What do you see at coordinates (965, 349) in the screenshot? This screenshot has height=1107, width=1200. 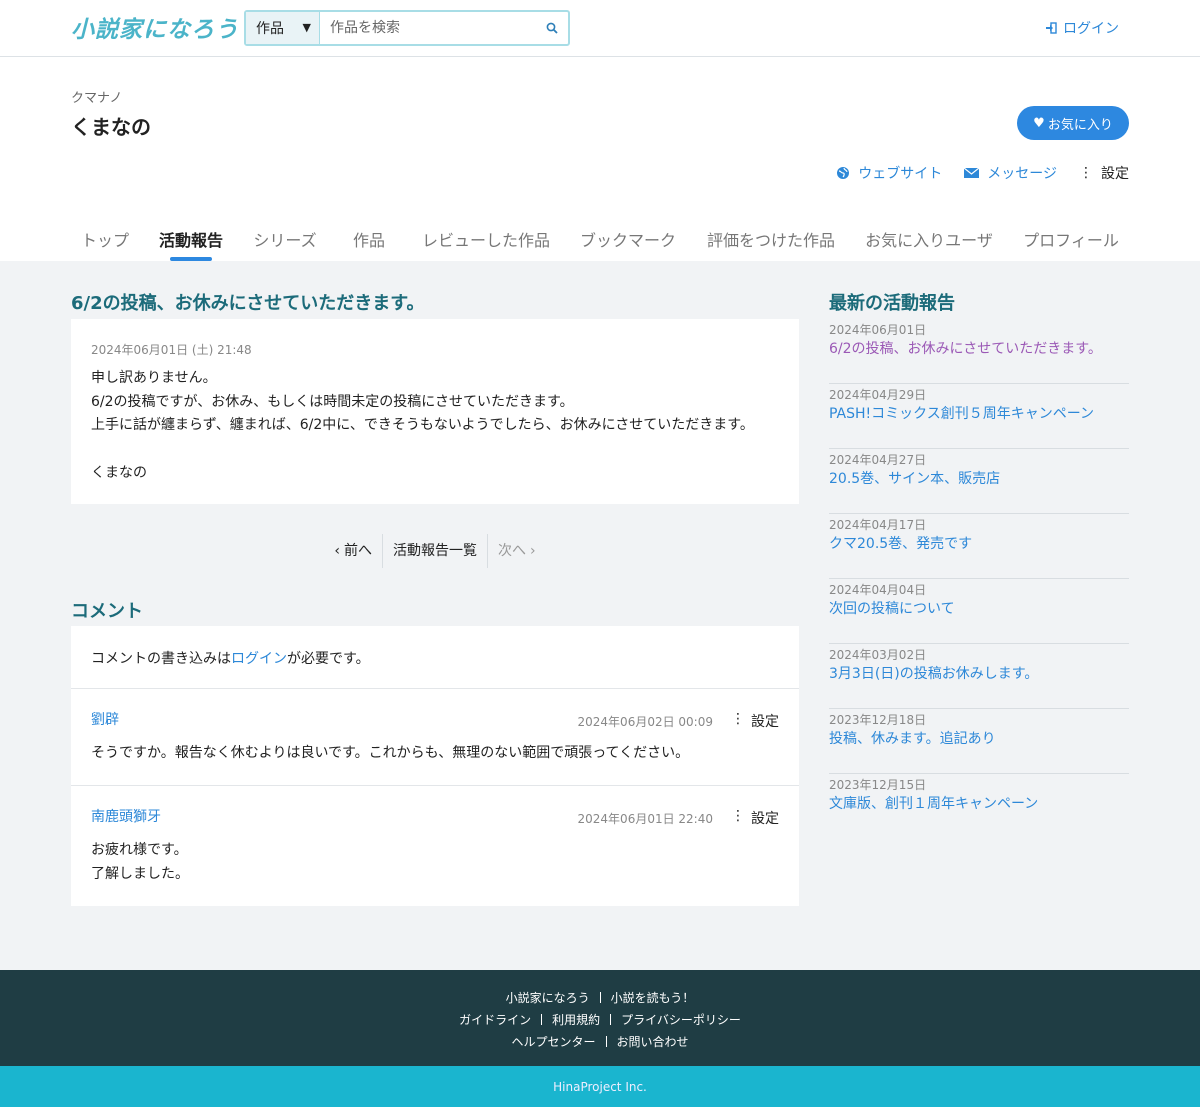 I see `report-link: 6/2の投稿、お休みにさせていただきます。` at bounding box center [965, 349].